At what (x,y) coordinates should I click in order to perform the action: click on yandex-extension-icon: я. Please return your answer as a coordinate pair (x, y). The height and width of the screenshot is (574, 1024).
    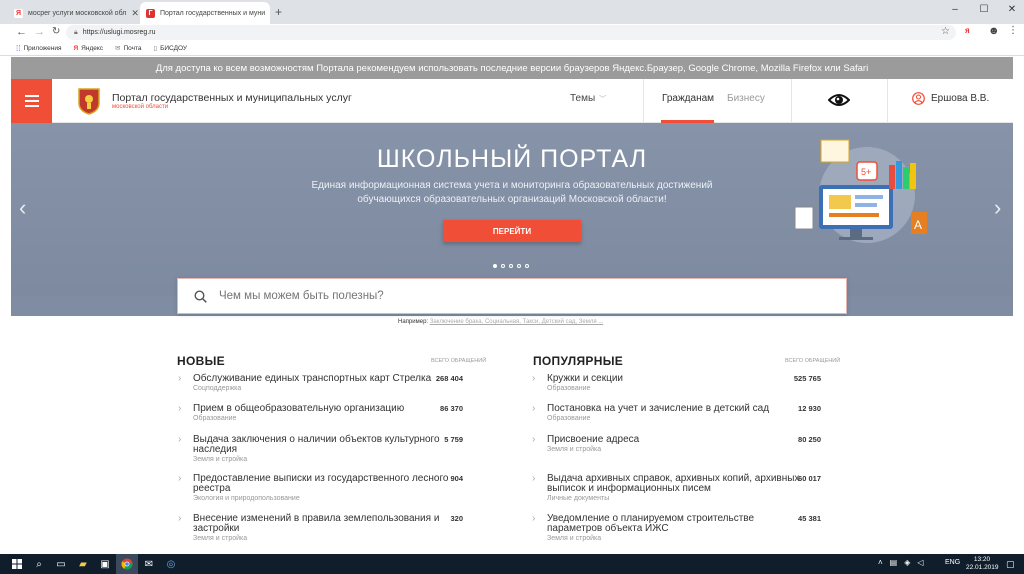
    Looking at the image, I should click on (967, 30).